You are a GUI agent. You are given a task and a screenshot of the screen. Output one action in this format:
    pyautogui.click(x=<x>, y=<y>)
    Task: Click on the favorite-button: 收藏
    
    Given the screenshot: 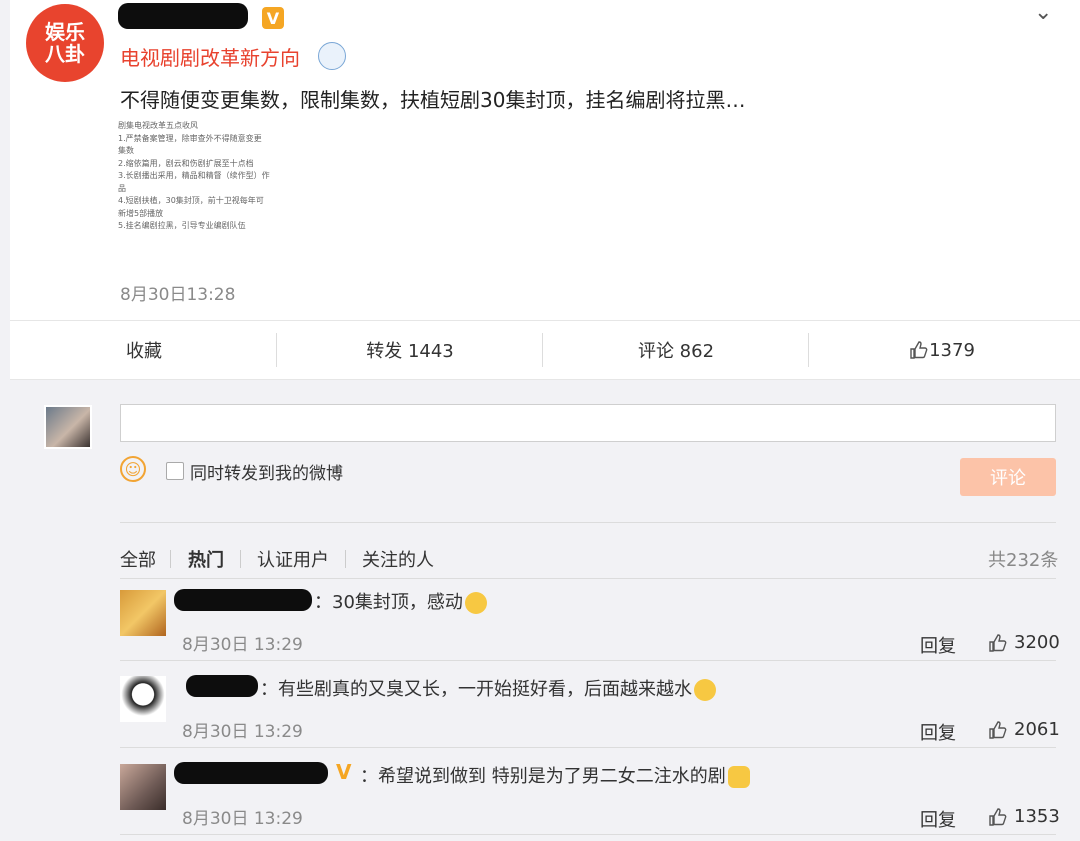 What is the action you would take?
    pyautogui.click(x=143, y=350)
    